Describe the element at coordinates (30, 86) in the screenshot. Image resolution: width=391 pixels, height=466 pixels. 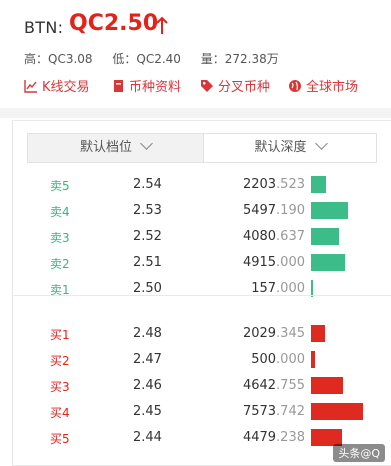
I see `chart-line-icon` at that location.